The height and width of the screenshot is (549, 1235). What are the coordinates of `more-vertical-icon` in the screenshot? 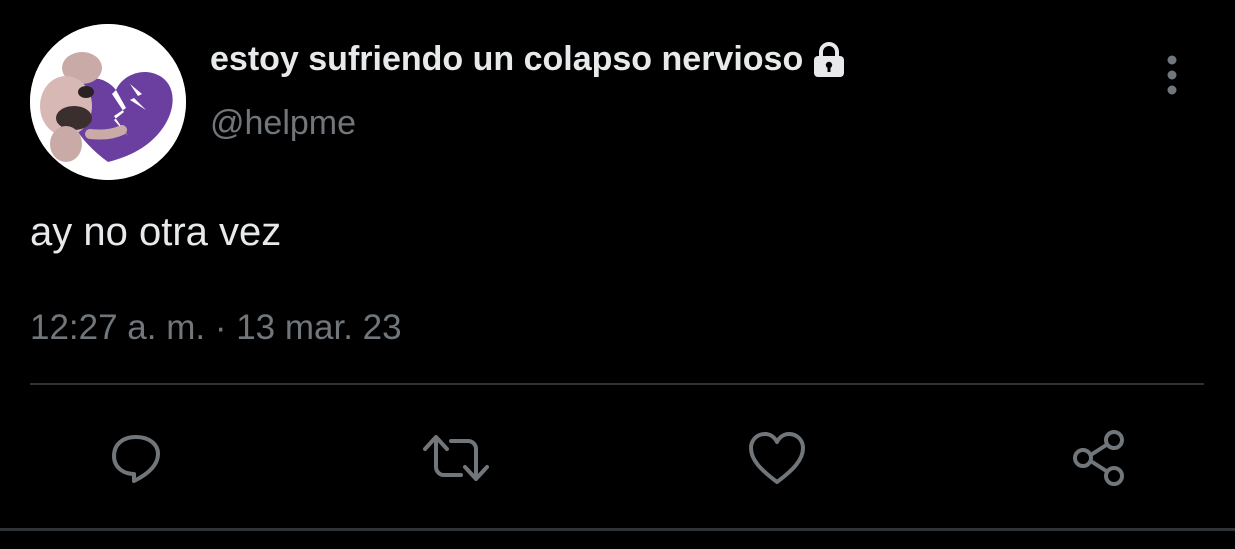 It's located at (1172, 75).